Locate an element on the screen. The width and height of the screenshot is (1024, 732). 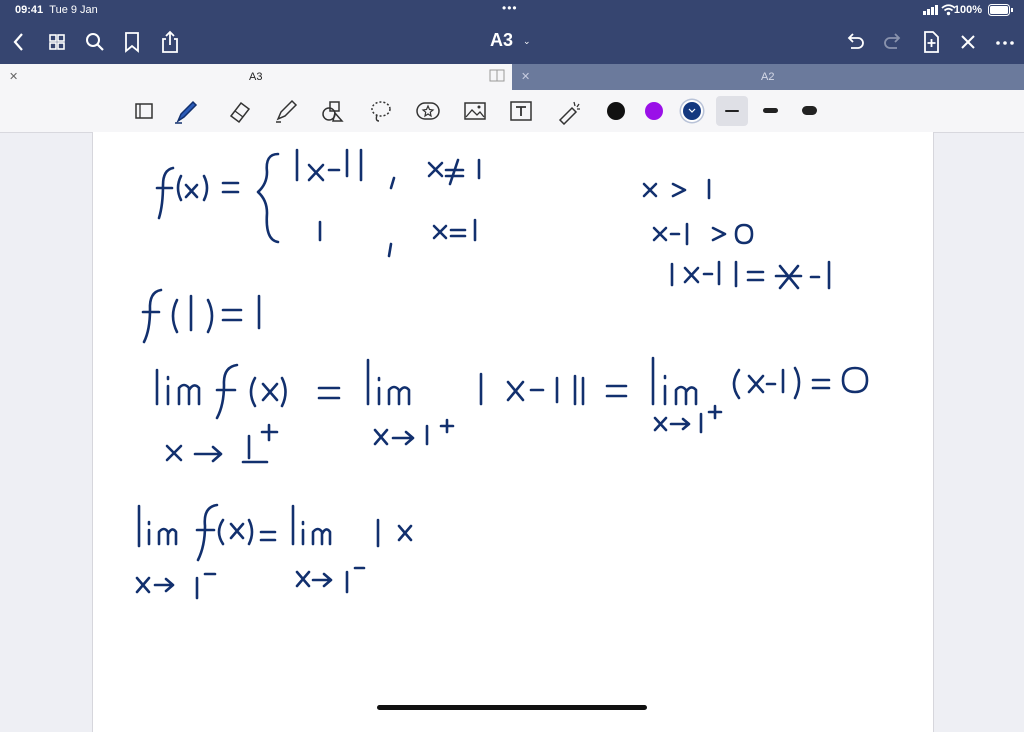
shapes-tool-icon is located at coordinates (332, 111).